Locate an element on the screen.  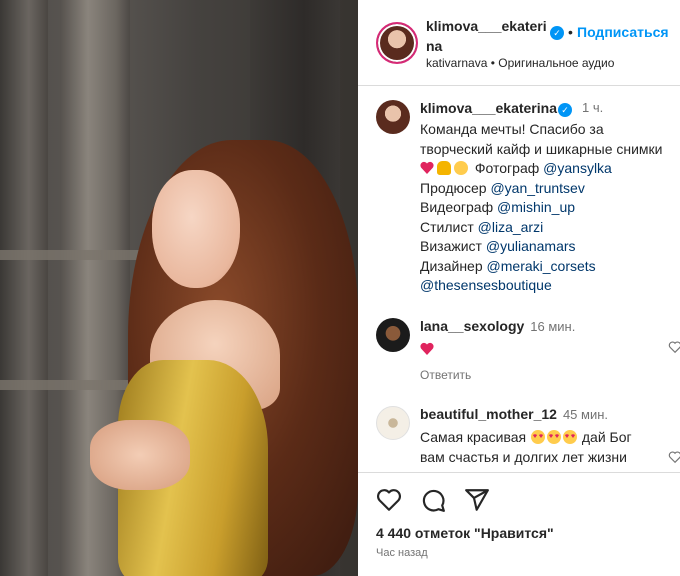
follow-button: Подписаться is located at coordinates (623, 32).